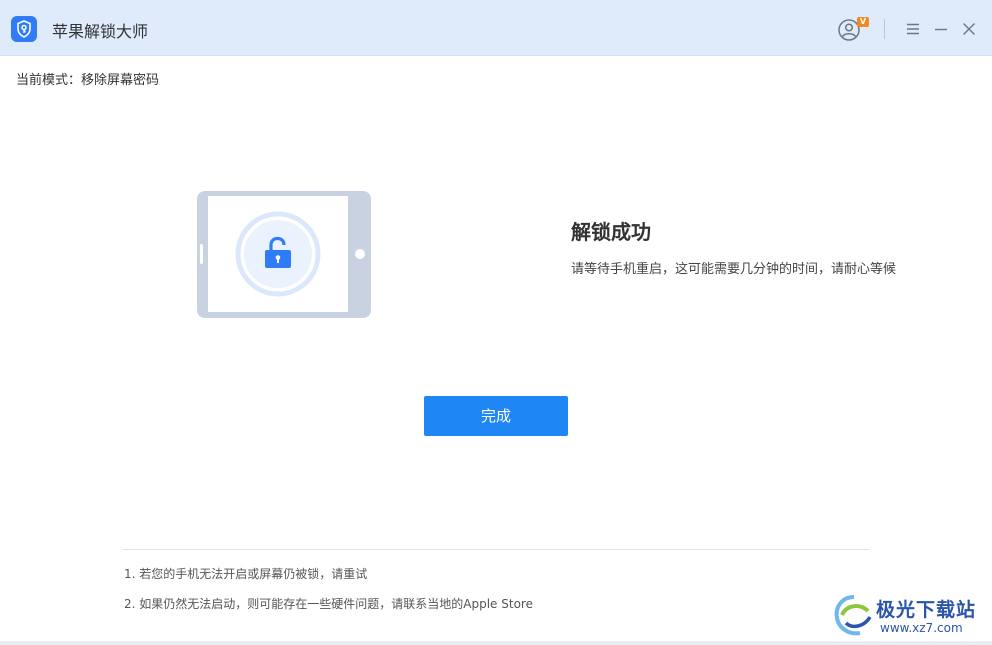 The height and width of the screenshot is (645, 992). What do you see at coordinates (496, 28) in the screenshot?
I see `title-bar: 苹果解锁大师 V` at bounding box center [496, 28].